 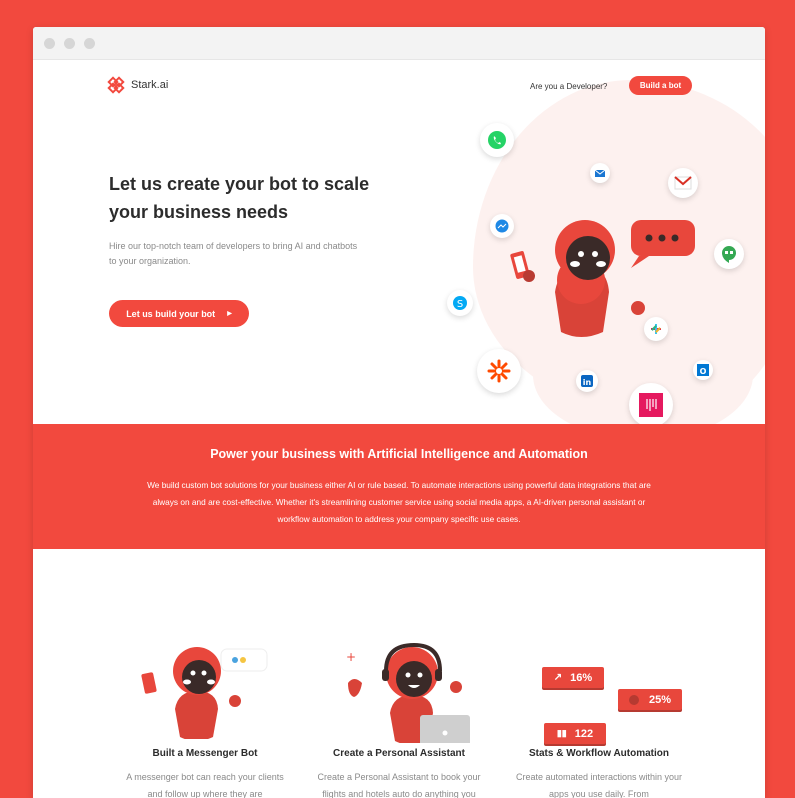 What do you see at coordinates (633, 699) in the screenshot?
I see `dot-icon` at bounding box center [633, 699].